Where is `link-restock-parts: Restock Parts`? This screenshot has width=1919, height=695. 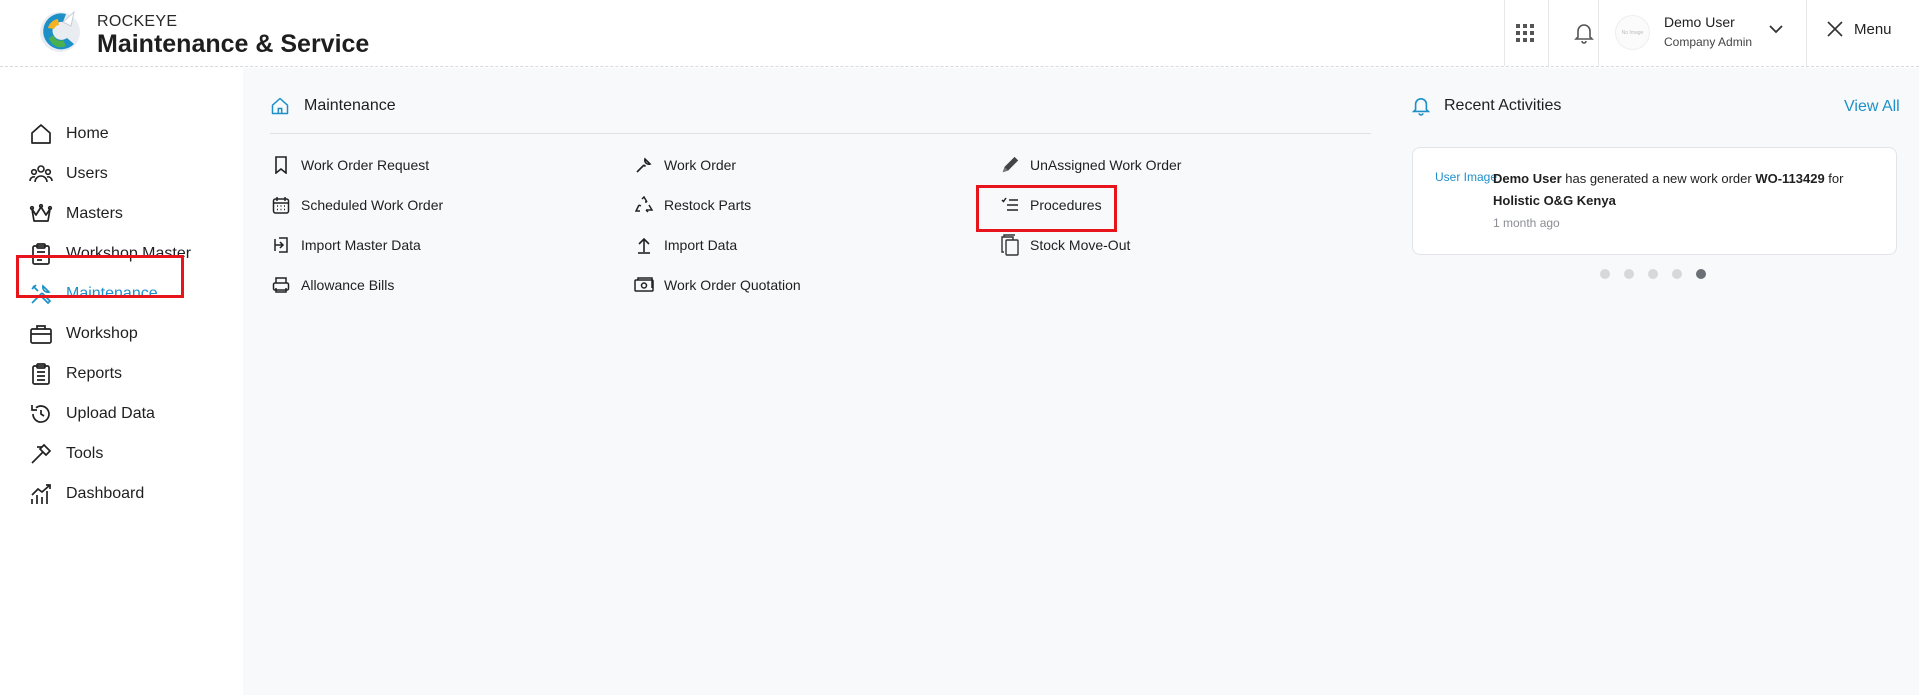
link-restock-parts: Restock Parts is located at coordinates (692, 205).